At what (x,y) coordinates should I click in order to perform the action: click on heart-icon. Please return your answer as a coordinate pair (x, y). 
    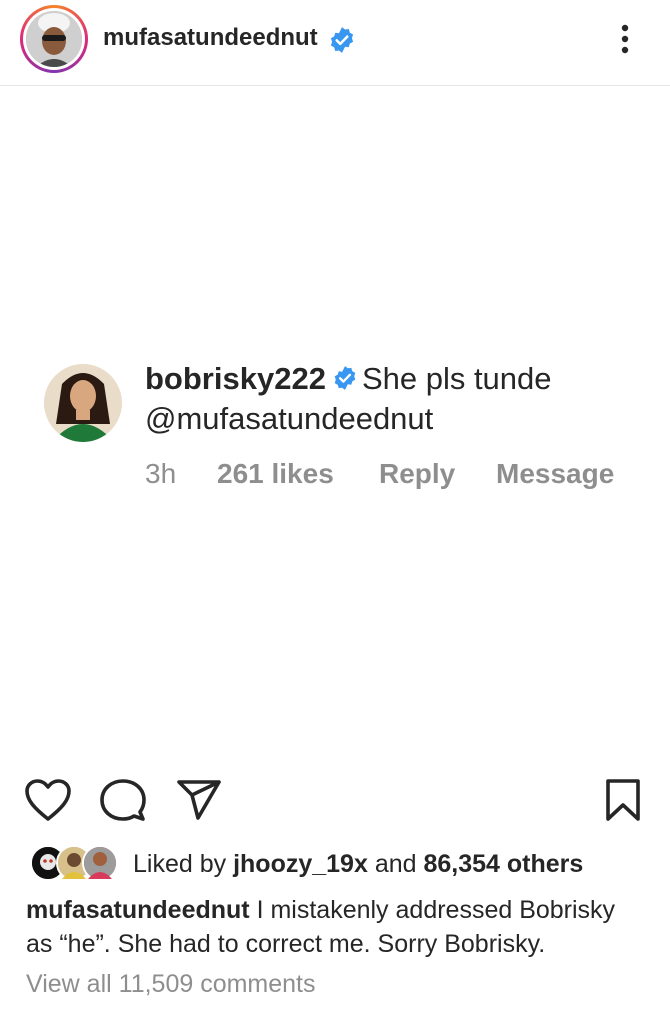
    Looking at the image, I should click on (48, 802).